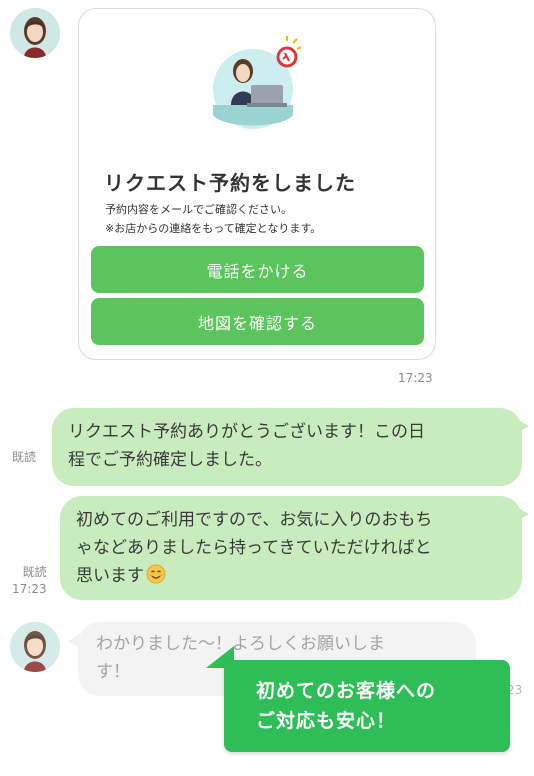  What do you see at coordinates (198, 209) in the screenshot?
I see `card-desc-line: 予約内容をメールでご確認ください。` at bounding box center [198, 209].